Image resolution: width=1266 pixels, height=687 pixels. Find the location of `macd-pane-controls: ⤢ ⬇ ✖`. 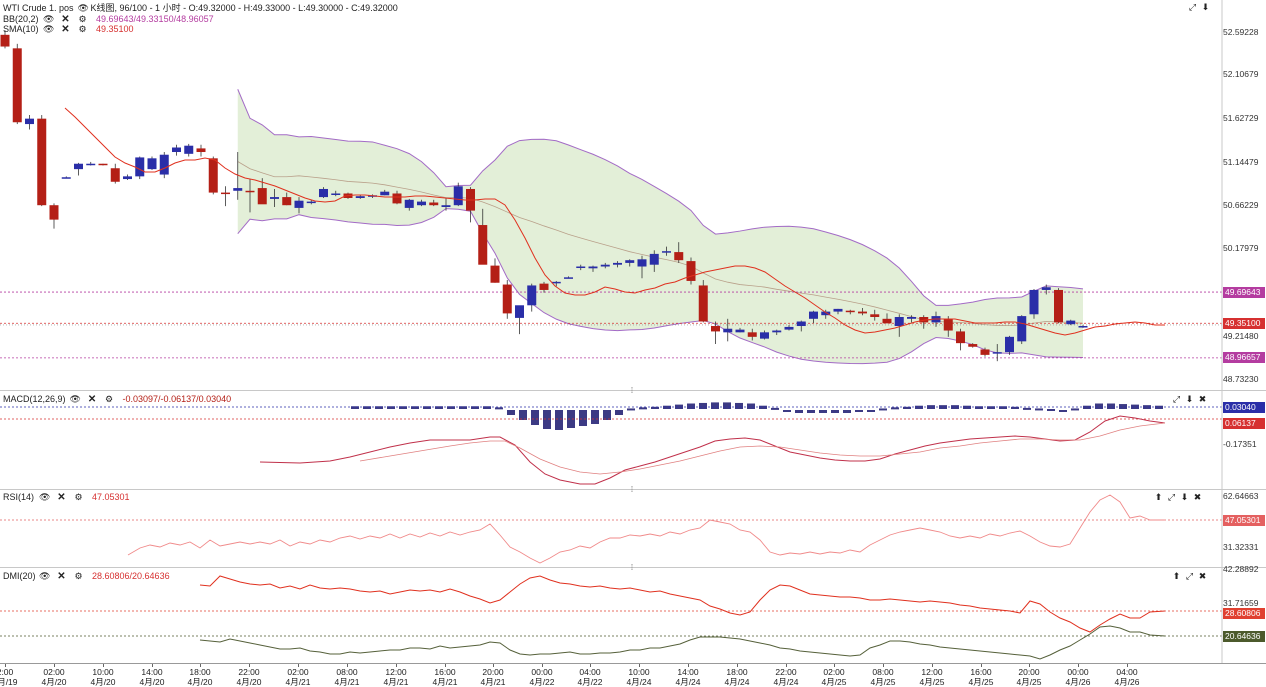

macd-pane-controls: ⤢ ⬇ ✖ is located at coordinates (1189, 399).